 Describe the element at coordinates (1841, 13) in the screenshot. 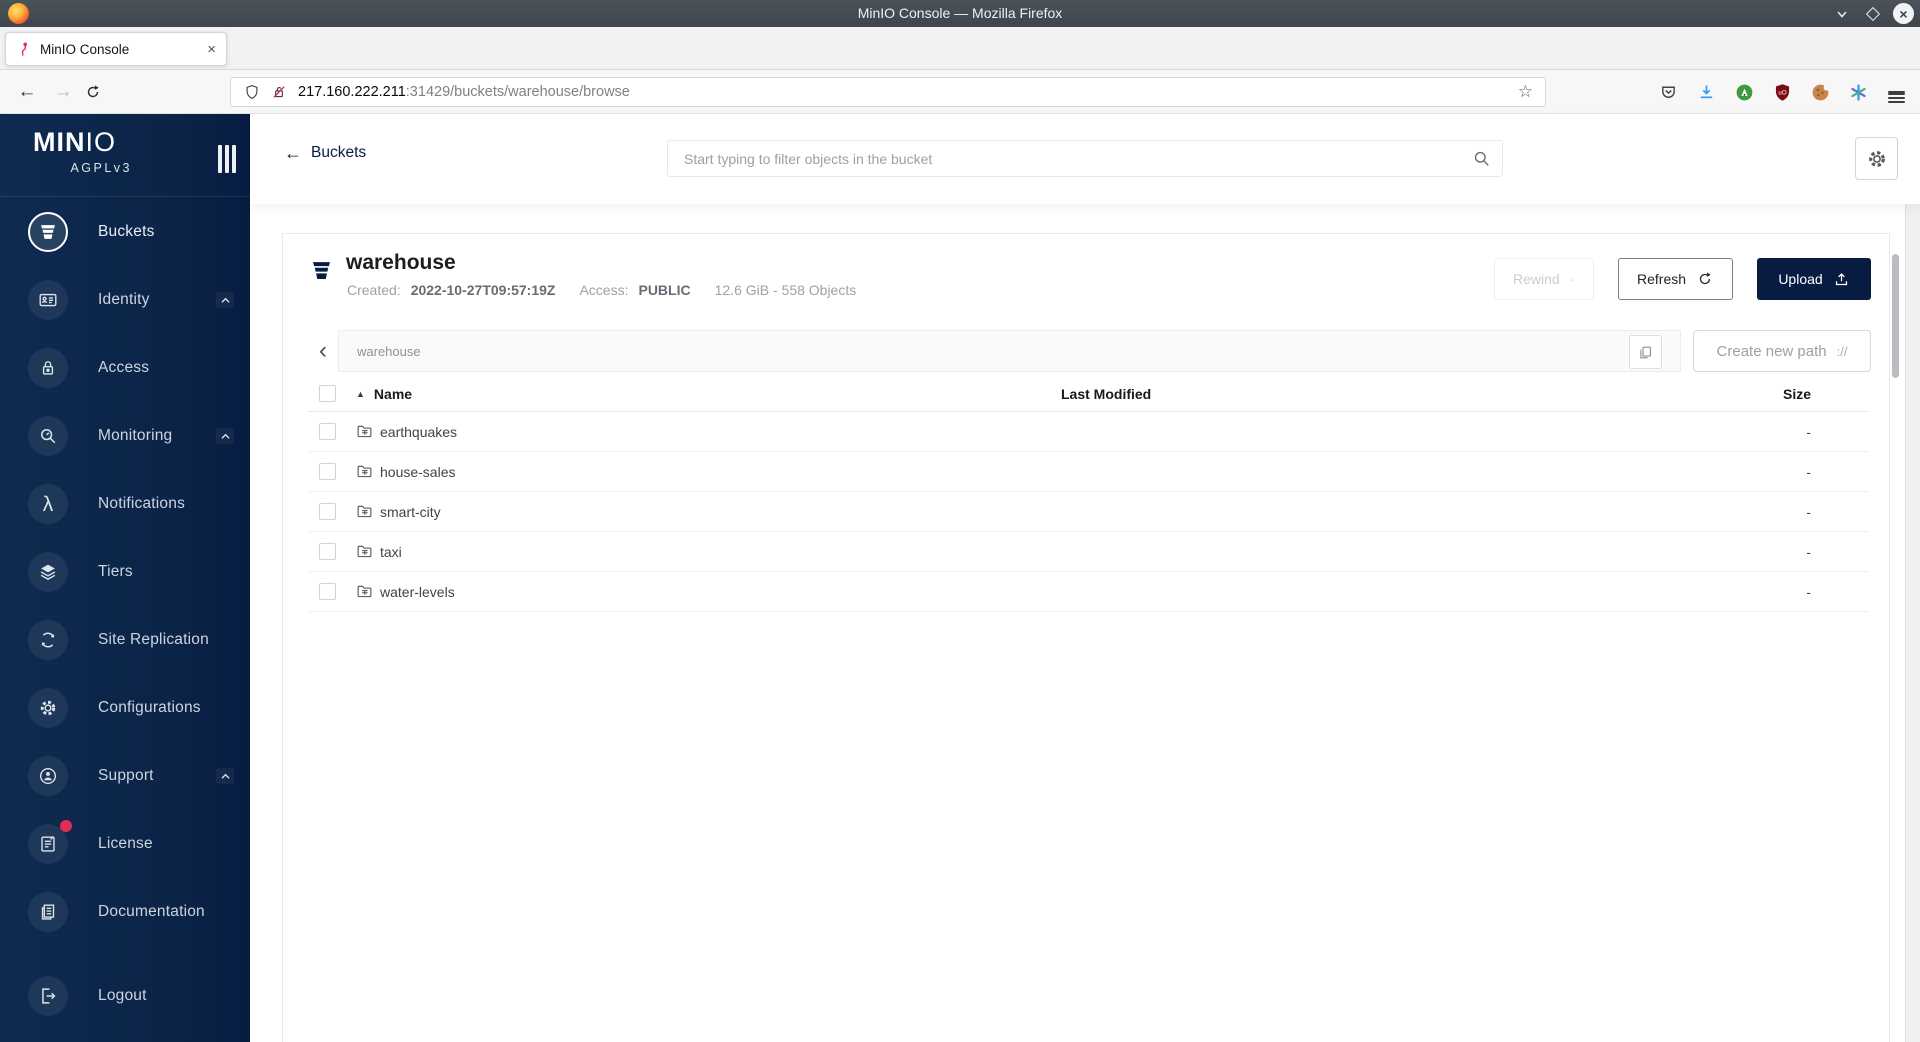

I see `window-minimize-button` at that location.